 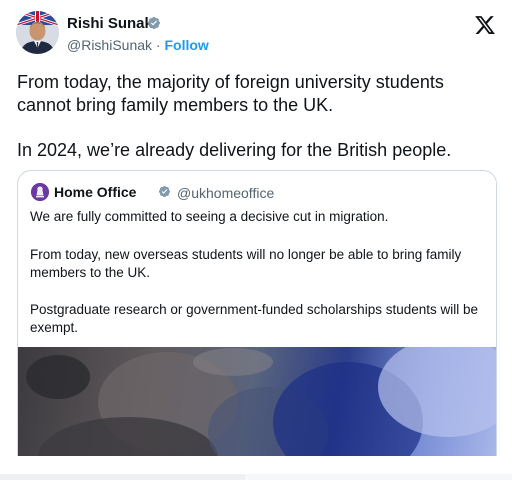 What do you see at coordinates (122, 477) in the screenshot?
I see `page-bottom-blur-left` at bounding box center [122, 477].